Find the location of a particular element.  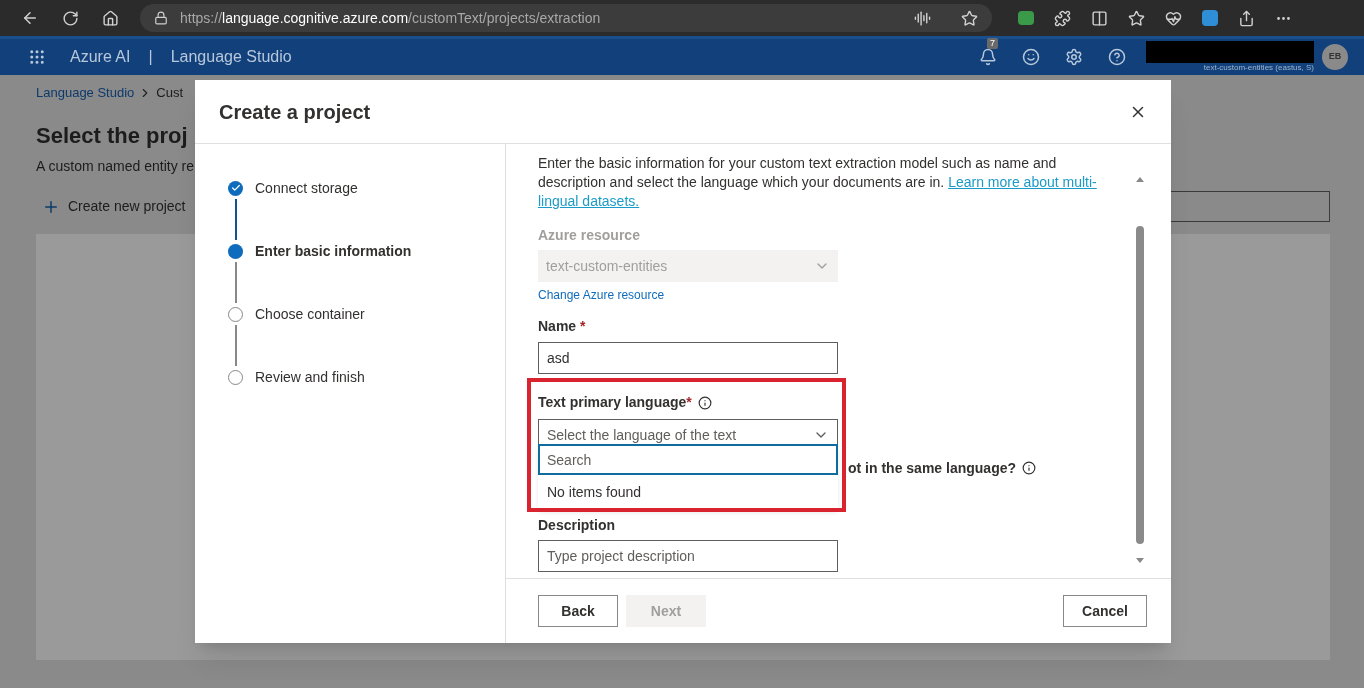

app-launcher-icon is located at coordinates (37, 57).